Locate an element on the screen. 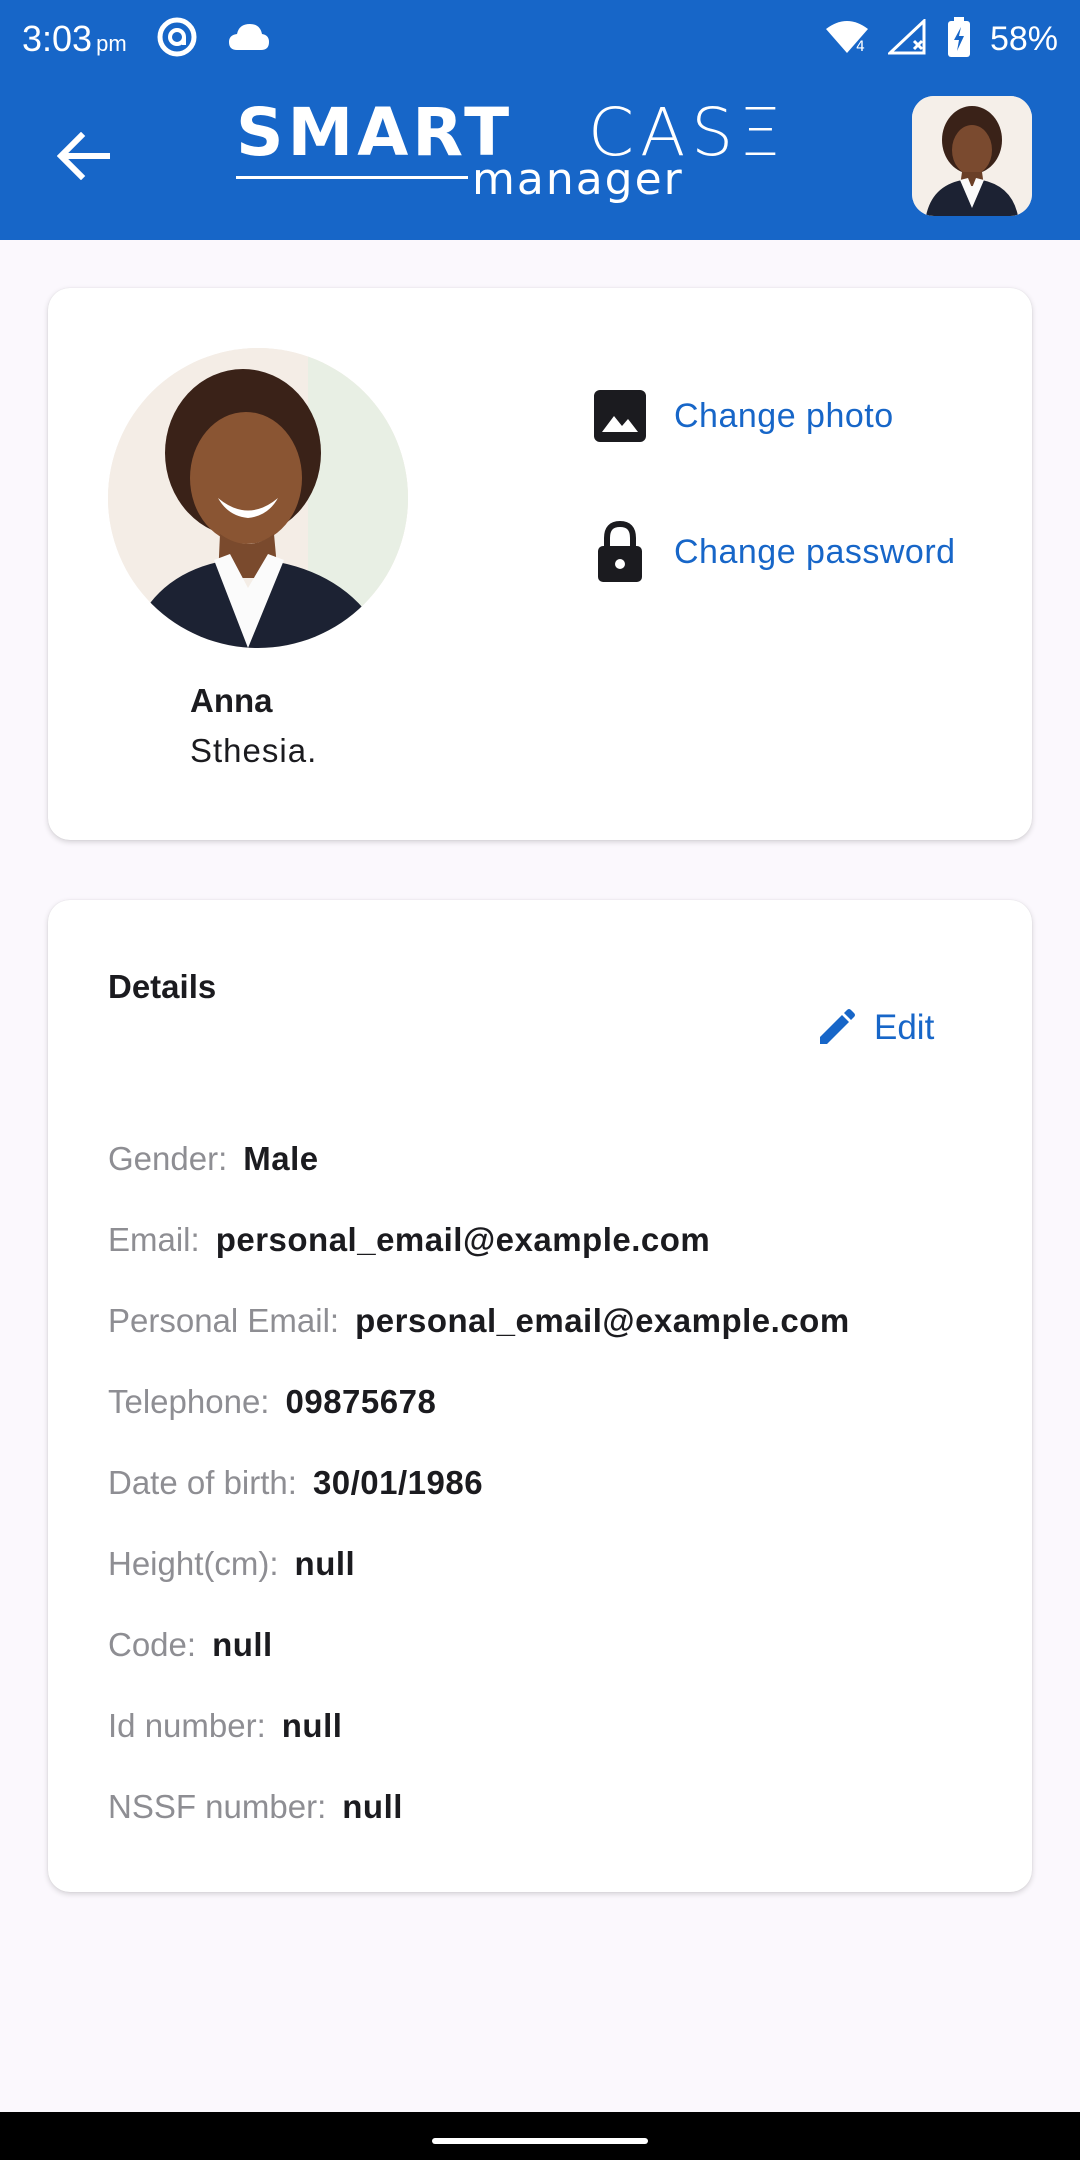 The height and width of the screenshot is (2160, 1080). detail-row-email: Email: personal_email@example.com is located at coordinates (409, 1240).